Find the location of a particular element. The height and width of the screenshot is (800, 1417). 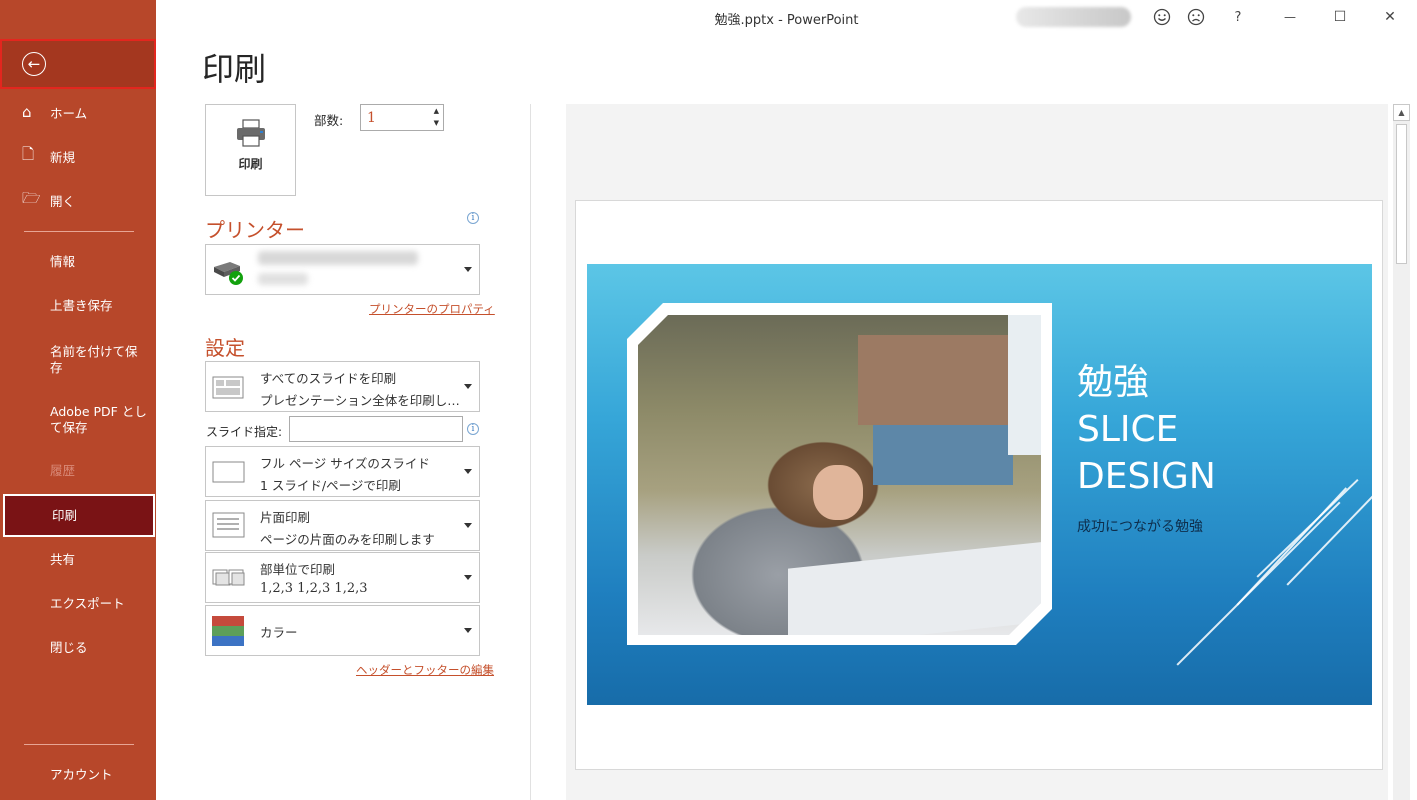

sidebar-item-share: 共有 is located at coordinates (78, 560).